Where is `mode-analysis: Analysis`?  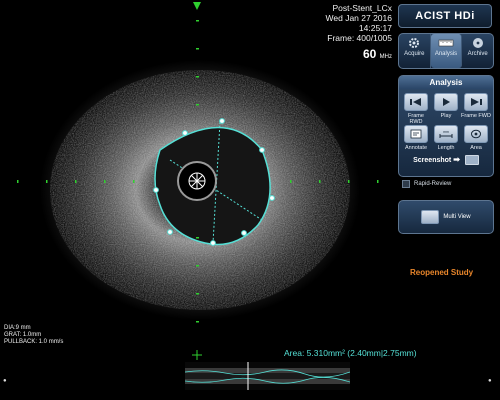 mode-analysis: Analysis is located at coordinates (446, 51).